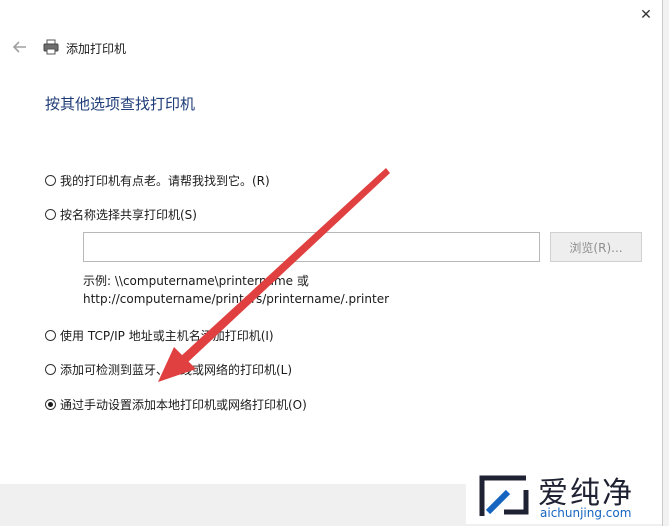 This screenshot has width=669, height=526. I want to click on dialog-header-title: 添加打印机, so click(96, 49).